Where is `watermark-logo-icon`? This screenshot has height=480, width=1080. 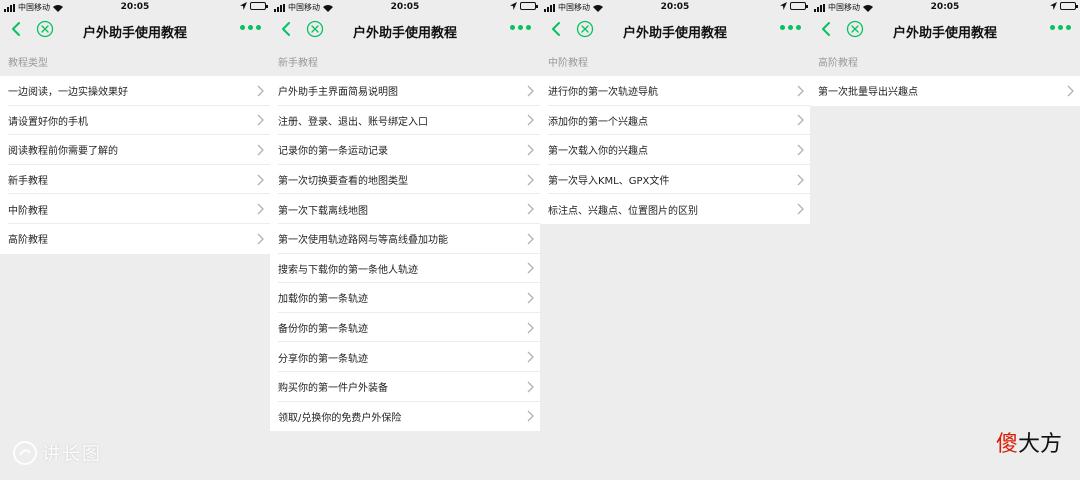 watermark-logo-icon is located at coordinates (25, 453).